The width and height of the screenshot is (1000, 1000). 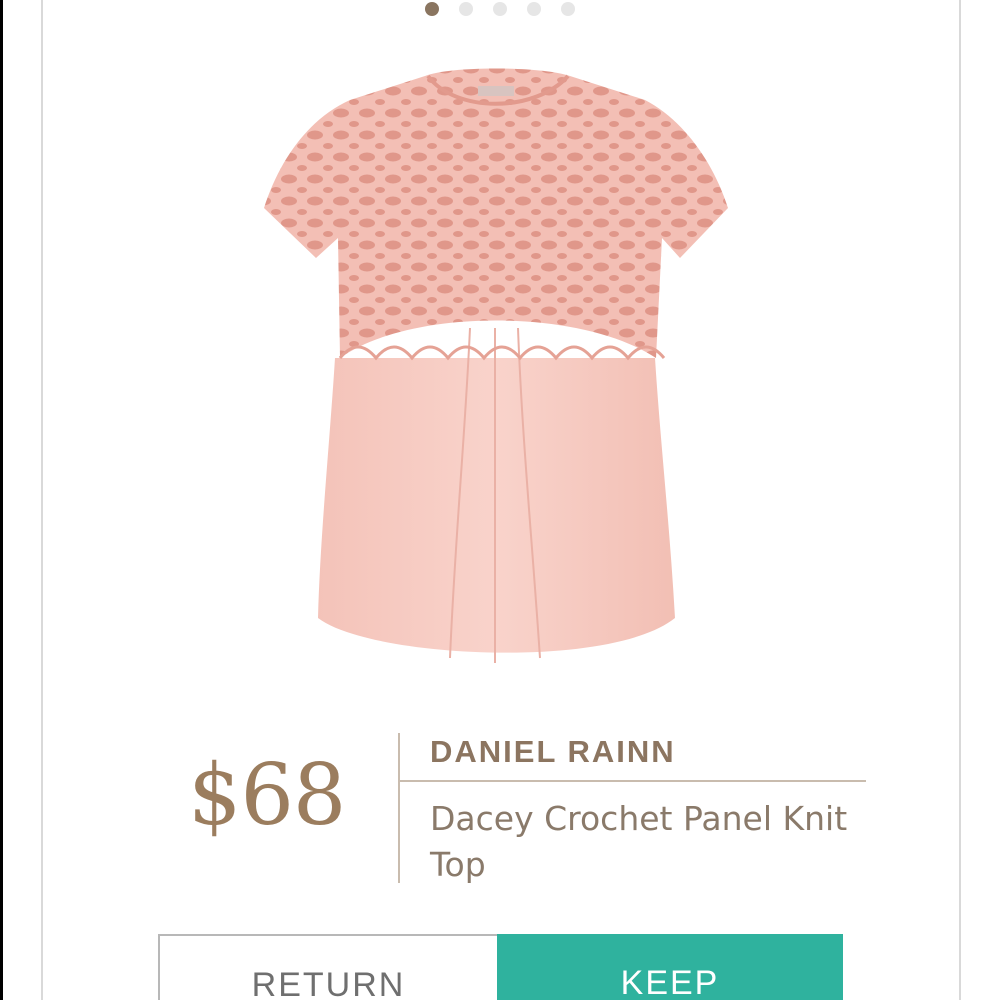 I want to click on price-label: $68, so click(x=267, y=795).